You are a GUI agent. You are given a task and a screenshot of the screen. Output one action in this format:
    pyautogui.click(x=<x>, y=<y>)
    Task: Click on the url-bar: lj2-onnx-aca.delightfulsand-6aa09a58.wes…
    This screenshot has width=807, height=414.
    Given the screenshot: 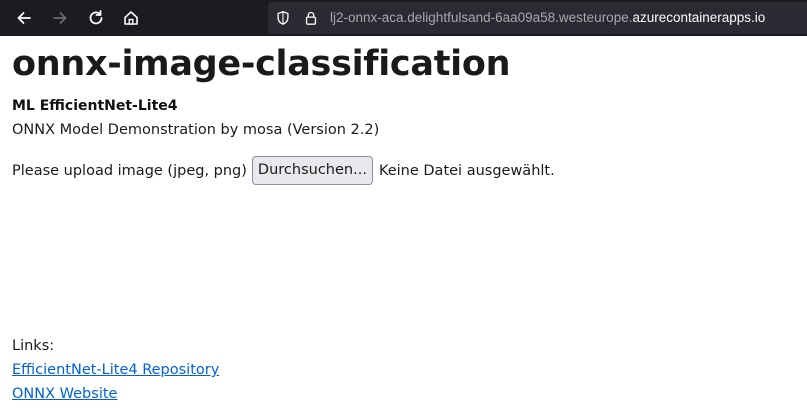 What is the action you would take?
    pyautogui.click(x=537, y=18)
    